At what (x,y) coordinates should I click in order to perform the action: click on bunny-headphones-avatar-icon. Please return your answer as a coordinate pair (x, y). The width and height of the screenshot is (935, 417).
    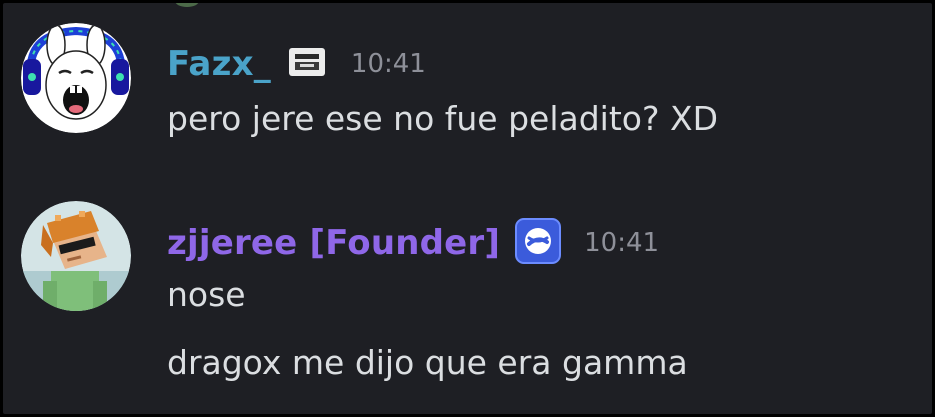
    Looking at the image, I should click on (76, 78).